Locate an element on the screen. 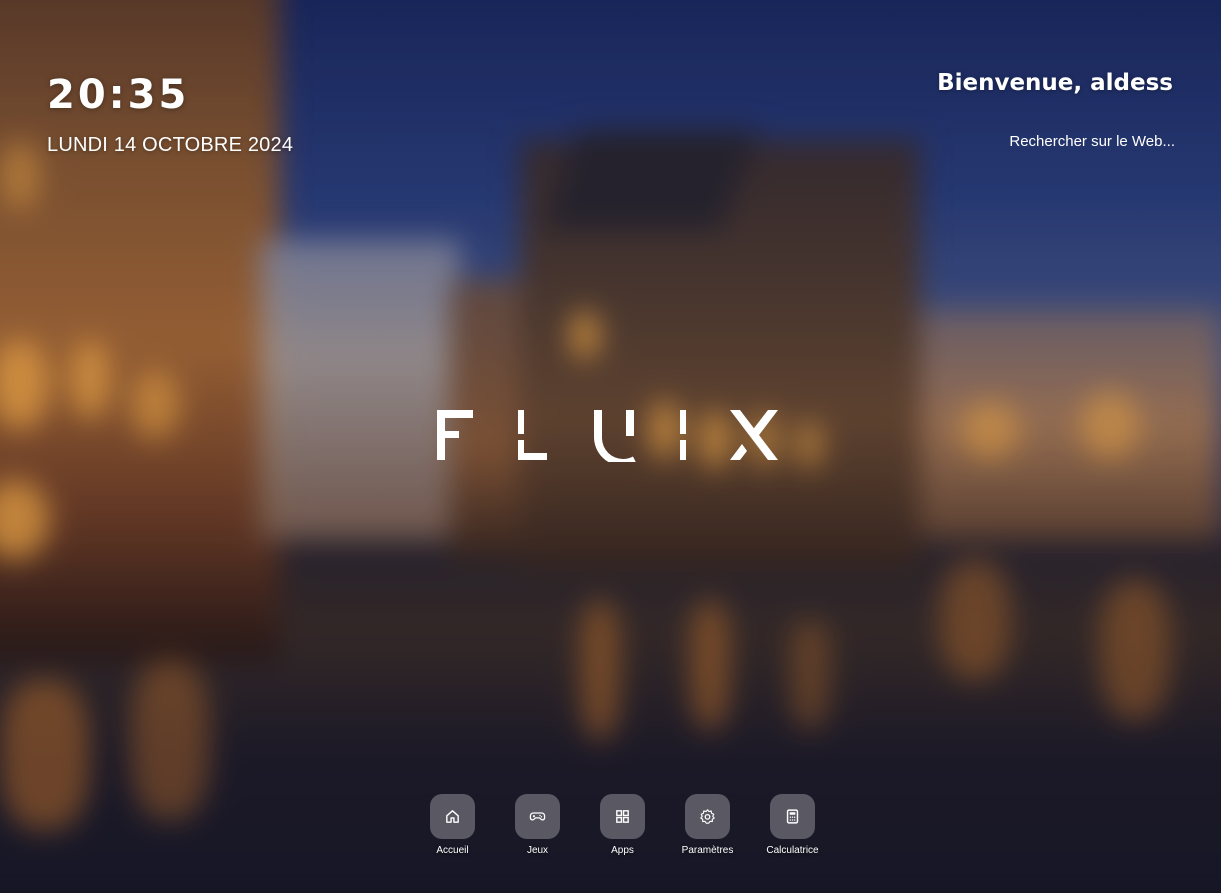 This screenshot has width=1221, height=893. dock-button-jeux is located at coordinates (537, 816).